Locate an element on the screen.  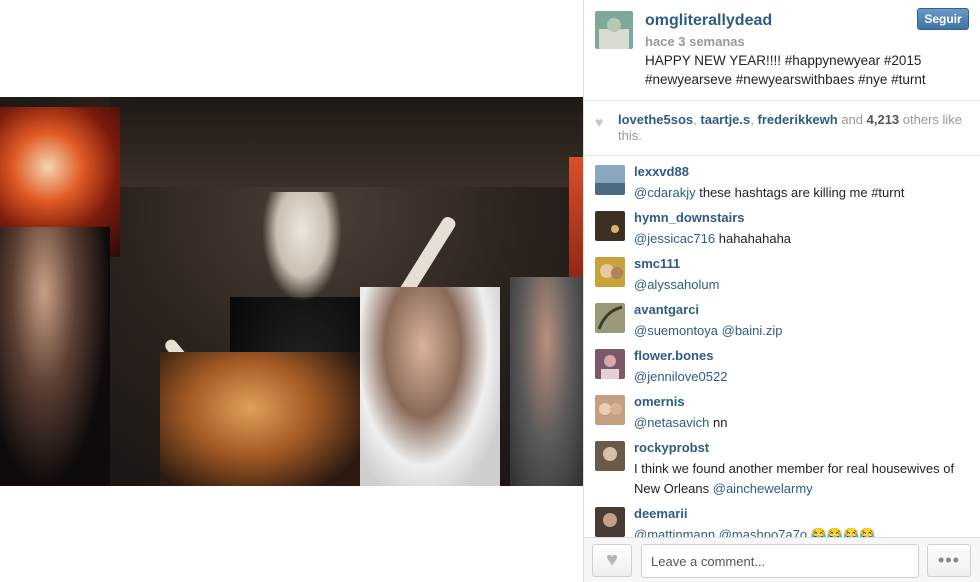
comment-body: 😂😂😂😂 is located at coordinates (841, 532).